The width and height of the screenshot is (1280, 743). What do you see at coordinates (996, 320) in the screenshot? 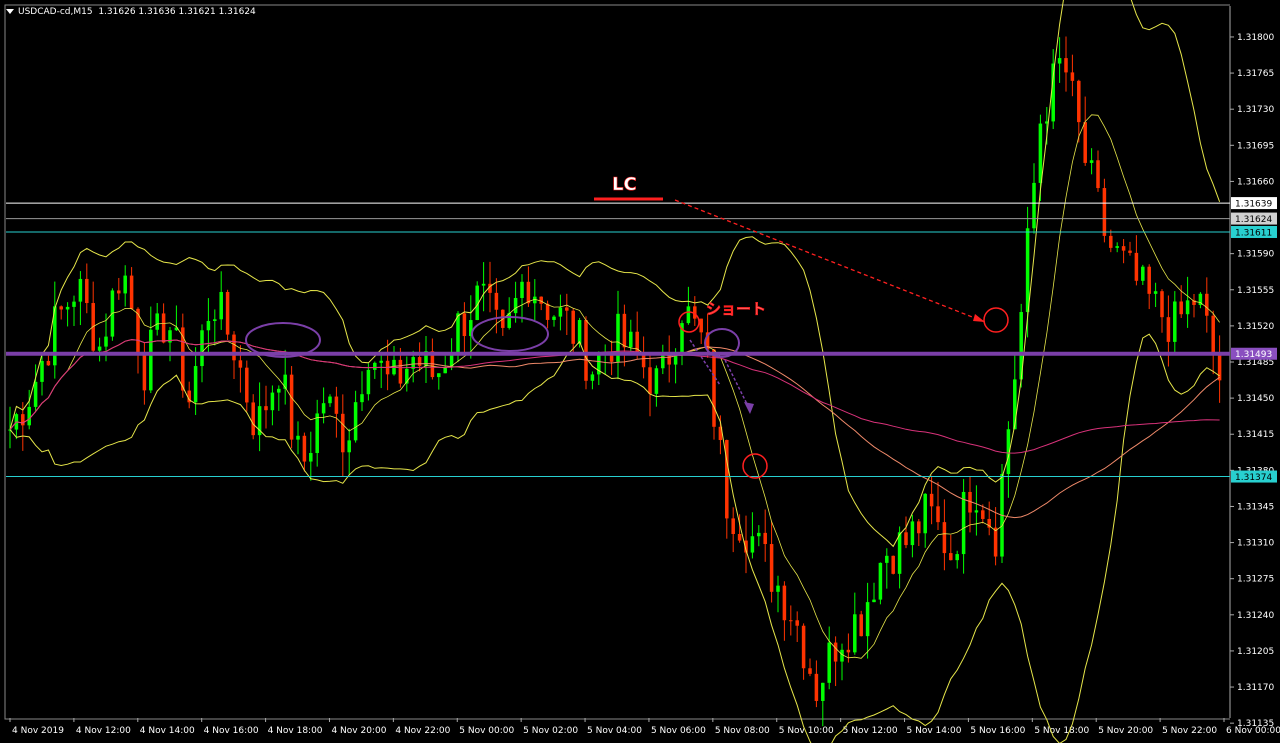
I see `stop-circle` at bounding box center [996, 320].